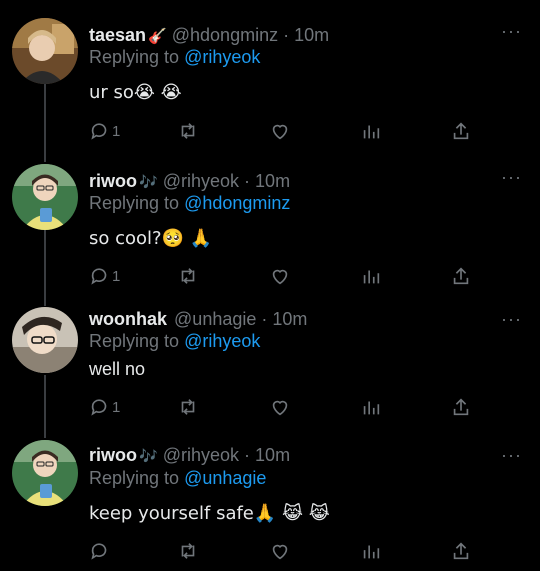 The height and width of the screenshot is (571, 540). I want to click on replying-to: Replying to @hdongminz, so click(189, 203).